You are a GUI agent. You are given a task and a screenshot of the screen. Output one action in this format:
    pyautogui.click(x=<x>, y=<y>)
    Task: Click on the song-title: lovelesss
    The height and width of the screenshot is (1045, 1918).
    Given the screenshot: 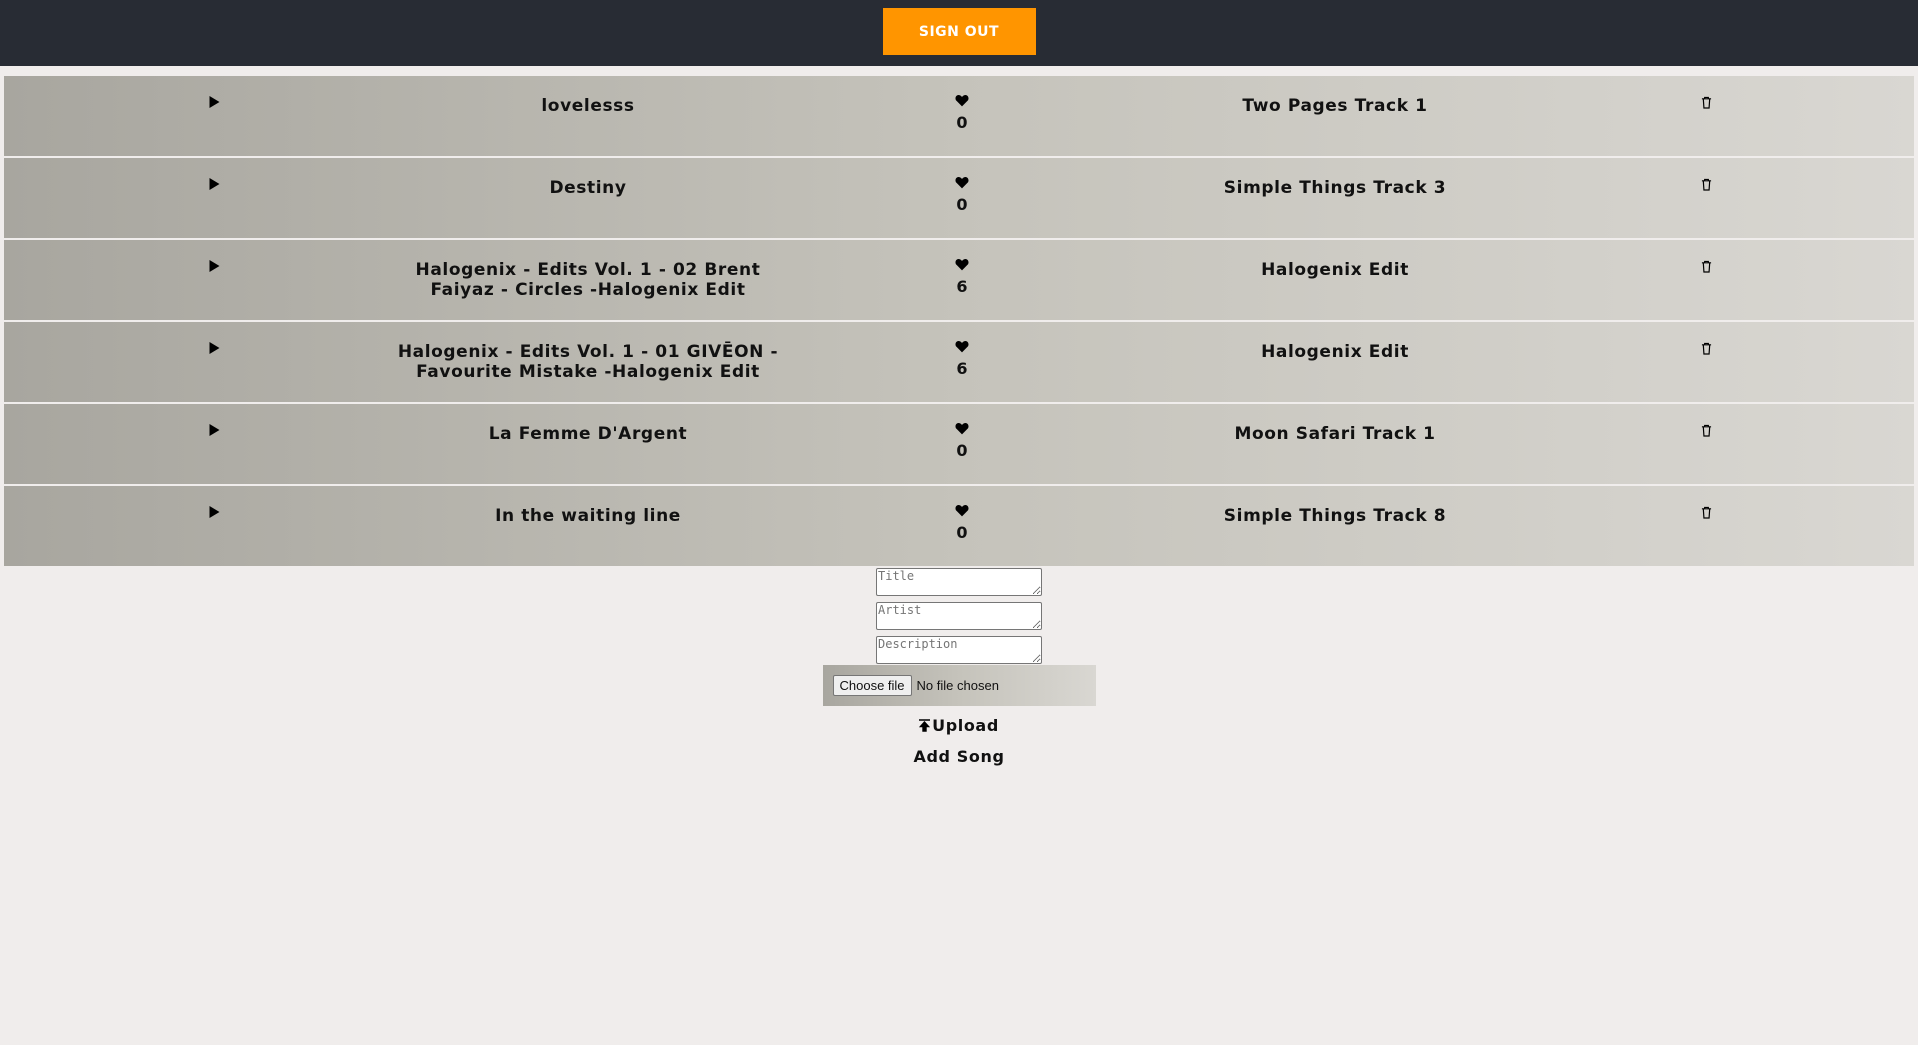 What is the action you would take?
    pyautogui.click(x=588, y=106)
    